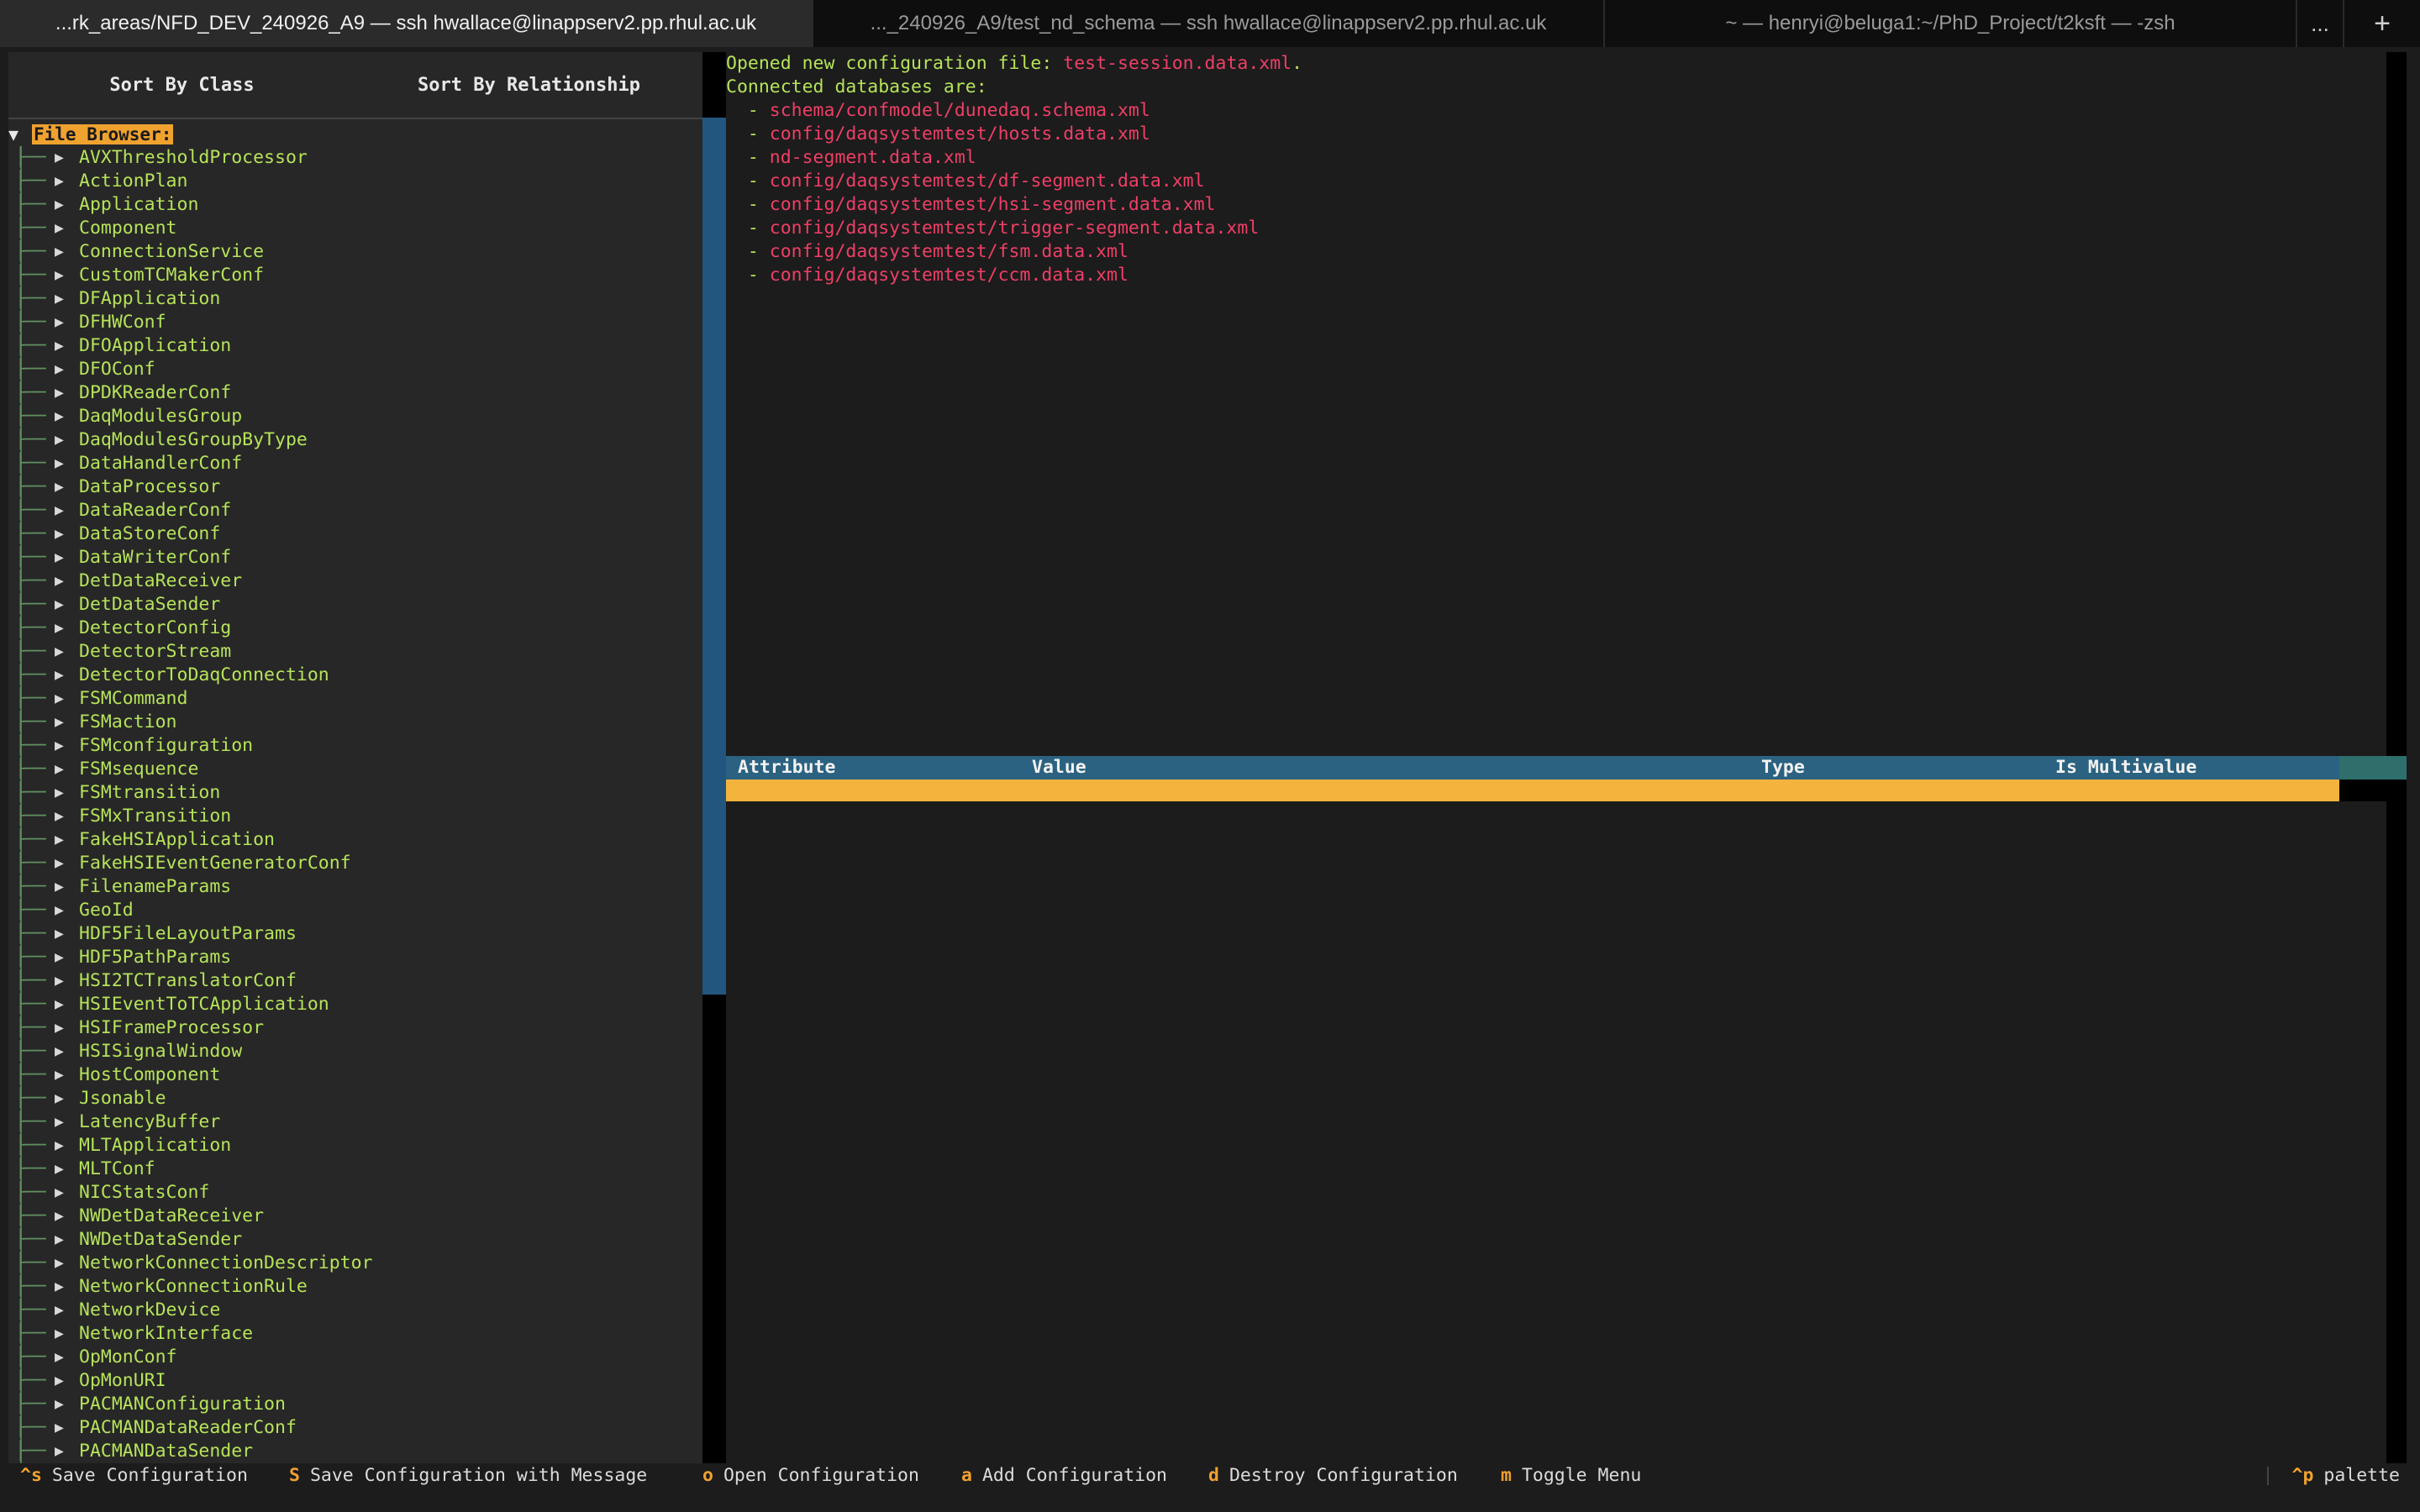  Describe the element at coordinates (355, 1216) in the screenshot. I see `tree-class-item: ├── ▶ NWDetDataReceiver` at that location.